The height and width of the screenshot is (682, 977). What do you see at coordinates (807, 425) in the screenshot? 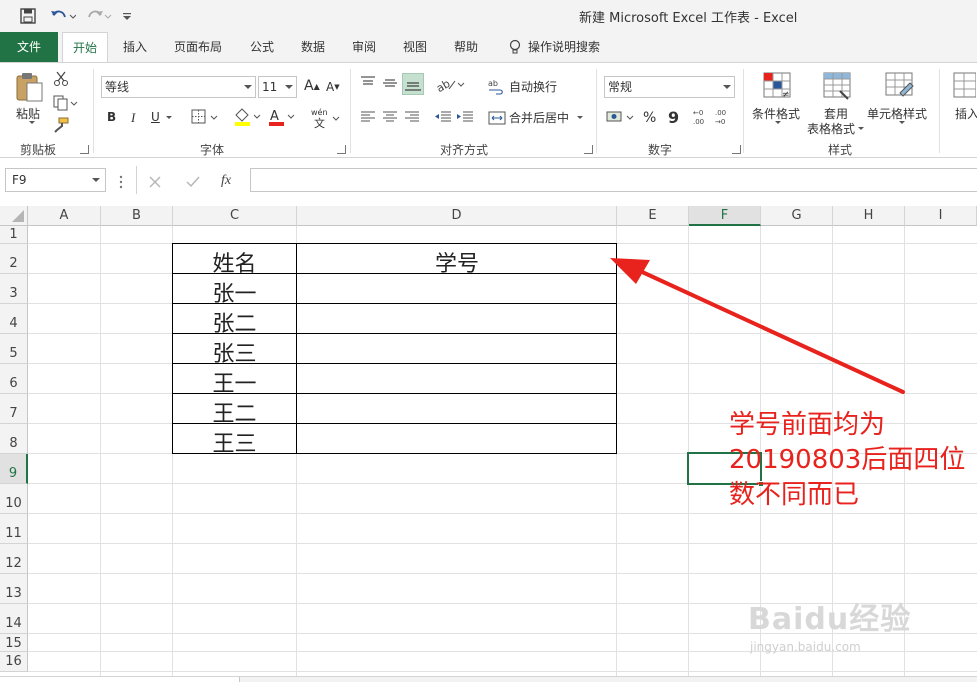
I see `annotation-line-1: 学号前面均为` at bounding box center [807, 425].